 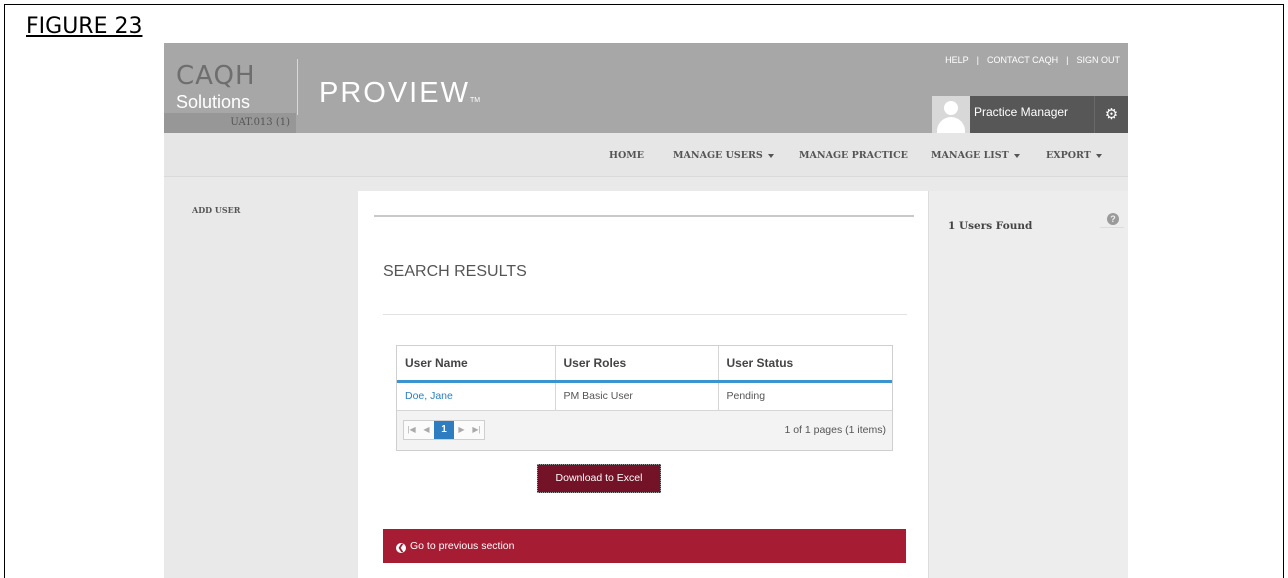 What do you see at coordinates (637, 395) in the screenshot?
I see `cell-user-roles: PM Basic User` at bounding box center [637, 395].